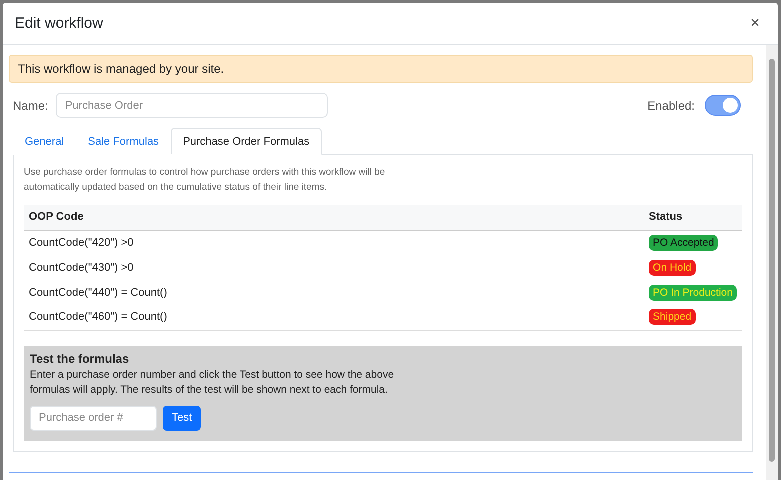 The width and height of the screenshot is (781, 480). What do you see at coordinates (98, 293) in the screenshot?
I see `code-cell-text: CountCode("440") = Count()` at bounding box center [98, 293].